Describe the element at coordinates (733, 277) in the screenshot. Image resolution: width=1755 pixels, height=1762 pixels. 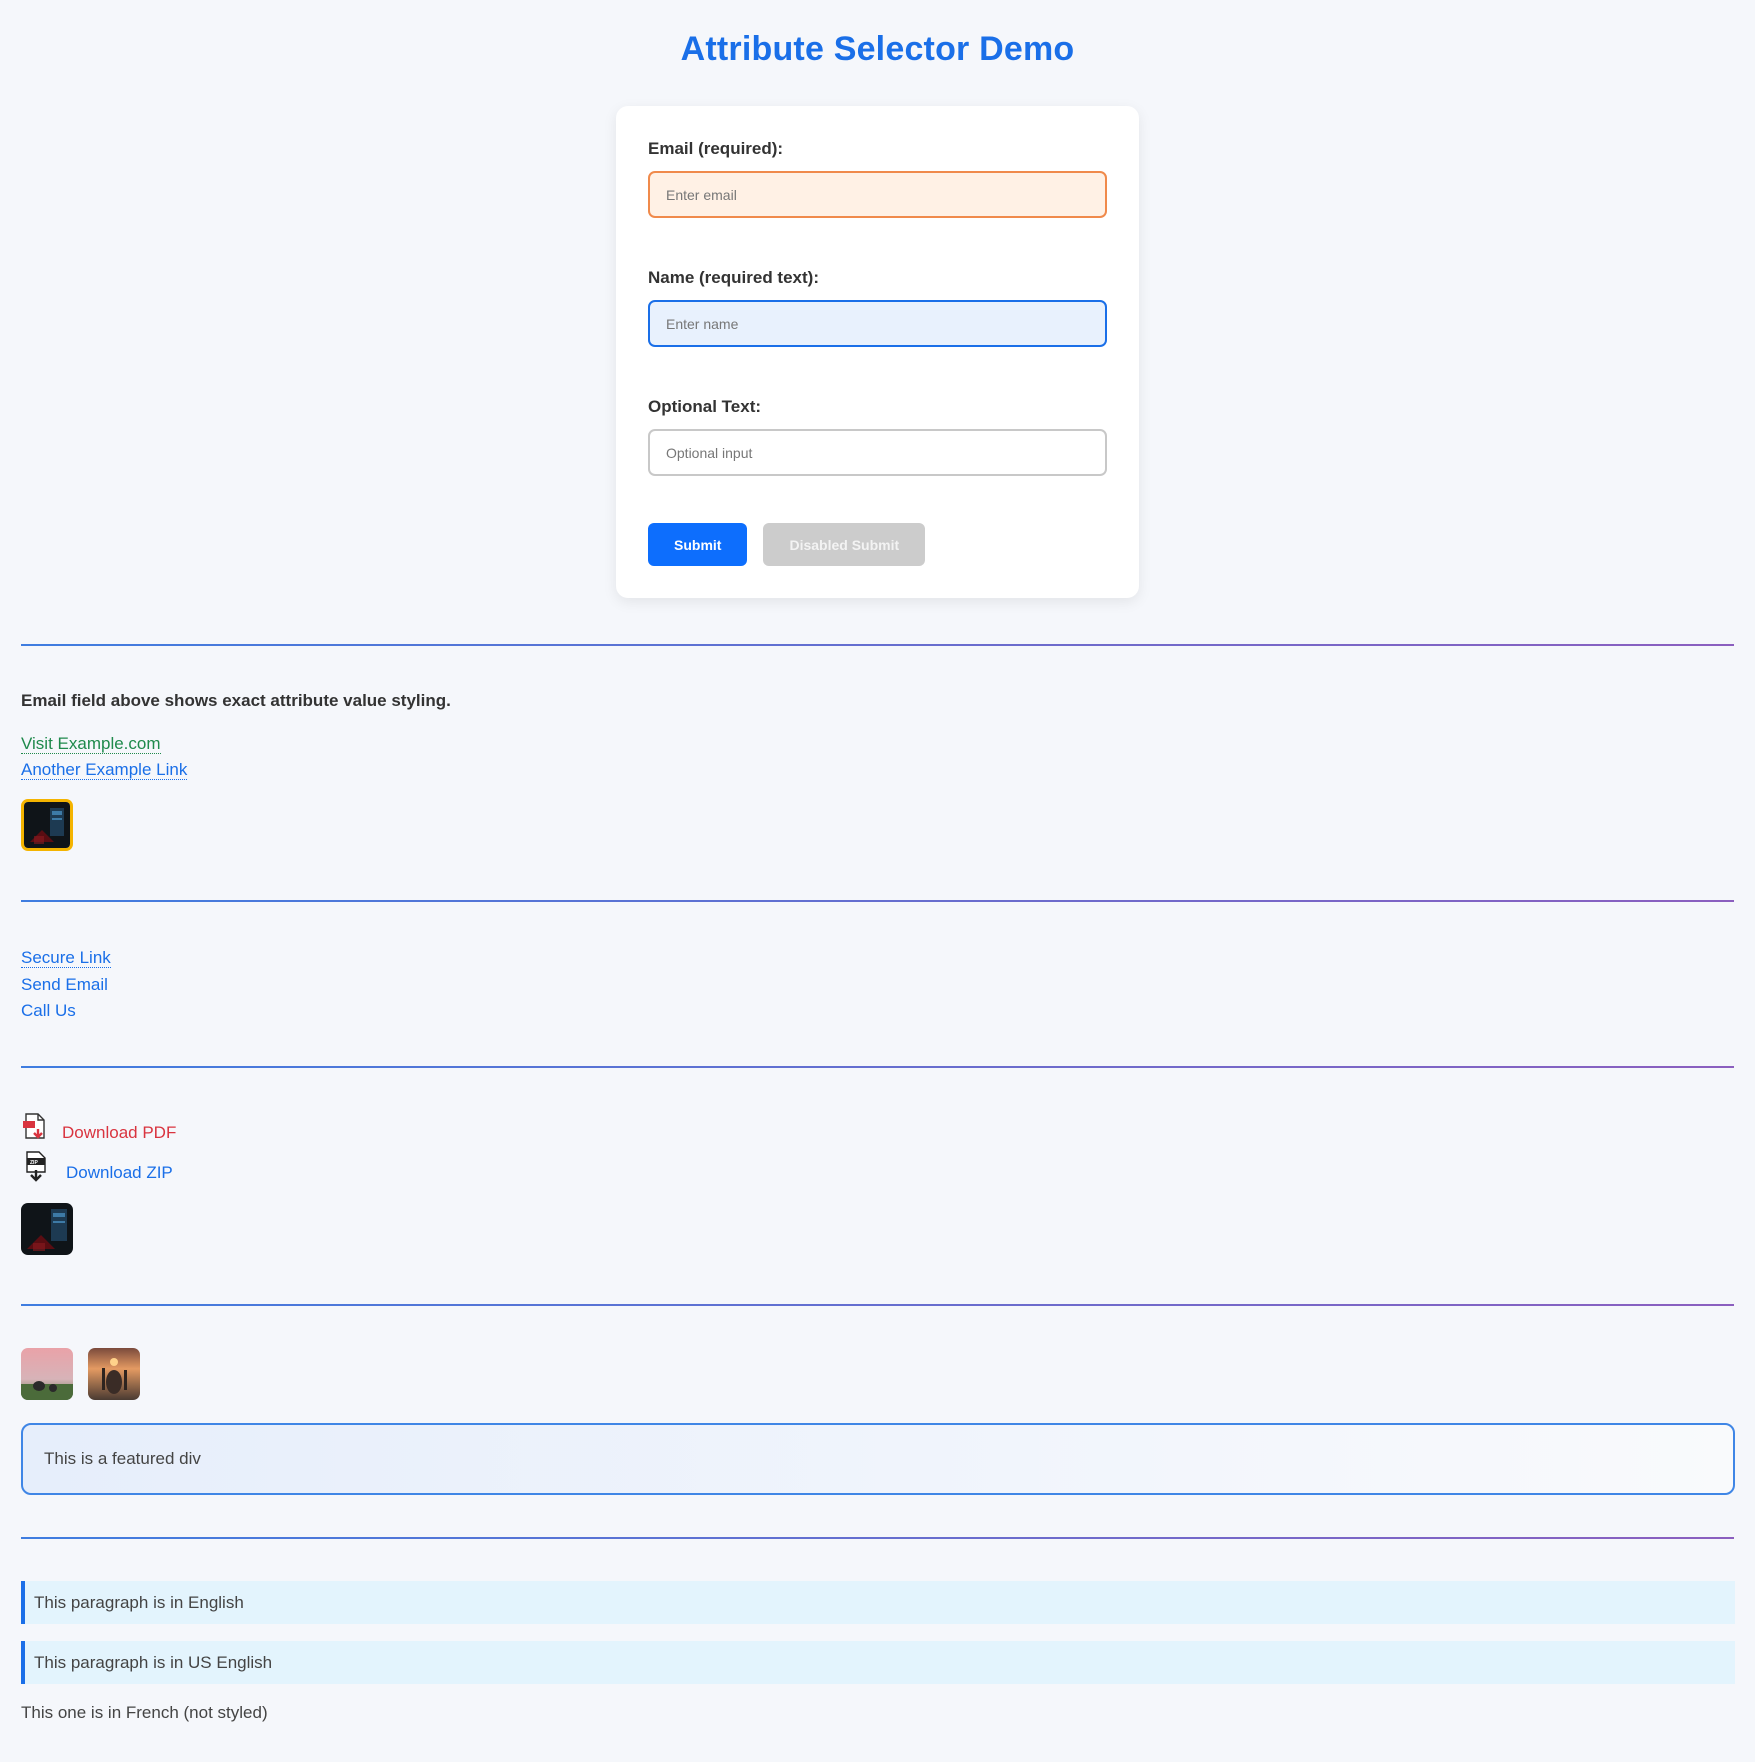
I see `name-label: Name (required text):` at that location.